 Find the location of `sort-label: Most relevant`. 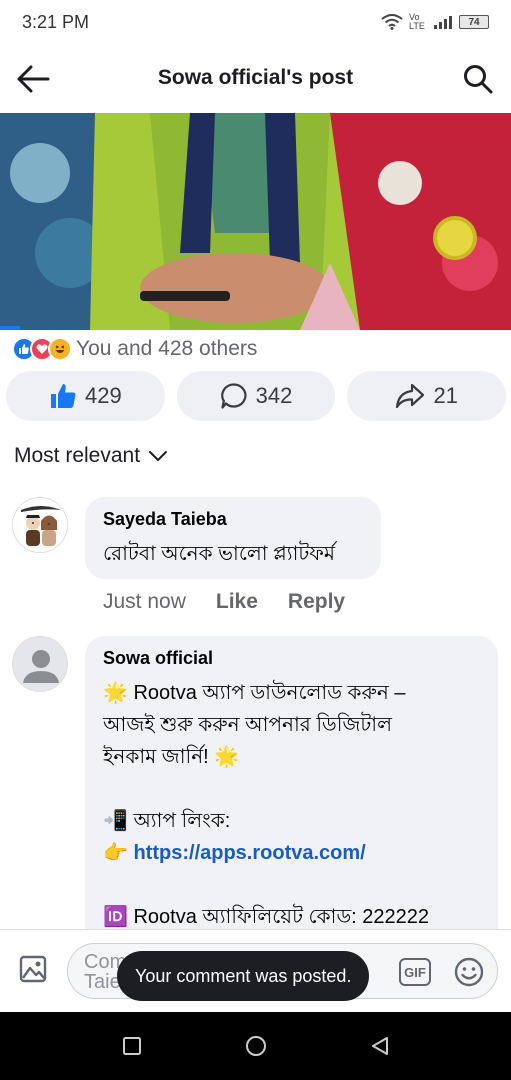

sort-label: Most relevant is located at coordinates (77, 455).